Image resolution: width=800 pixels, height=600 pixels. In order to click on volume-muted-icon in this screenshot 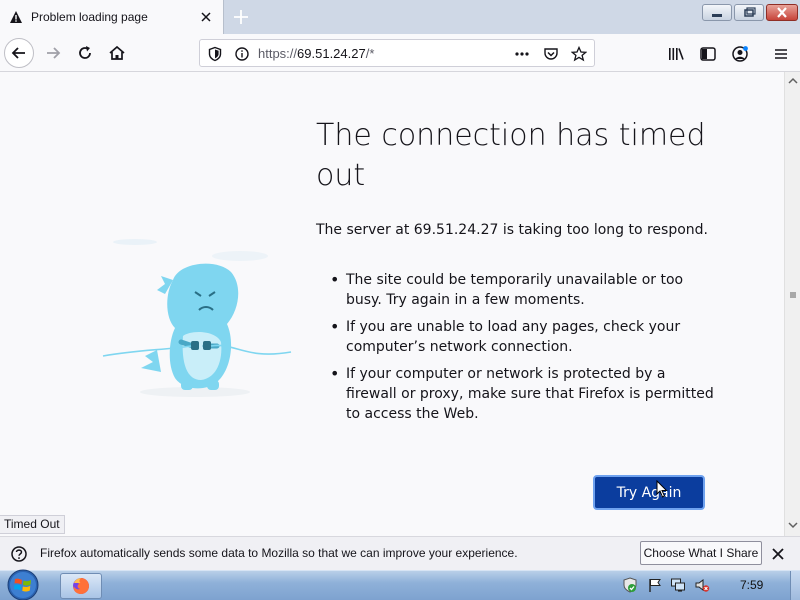, I will do `click(702, 585)`.